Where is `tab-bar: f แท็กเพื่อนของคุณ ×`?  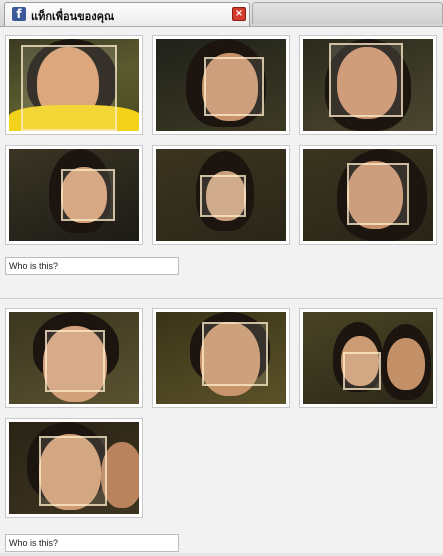 tab-bar: f แท็กเพื่อนของคุณ × is located at coordinates (221, 13).